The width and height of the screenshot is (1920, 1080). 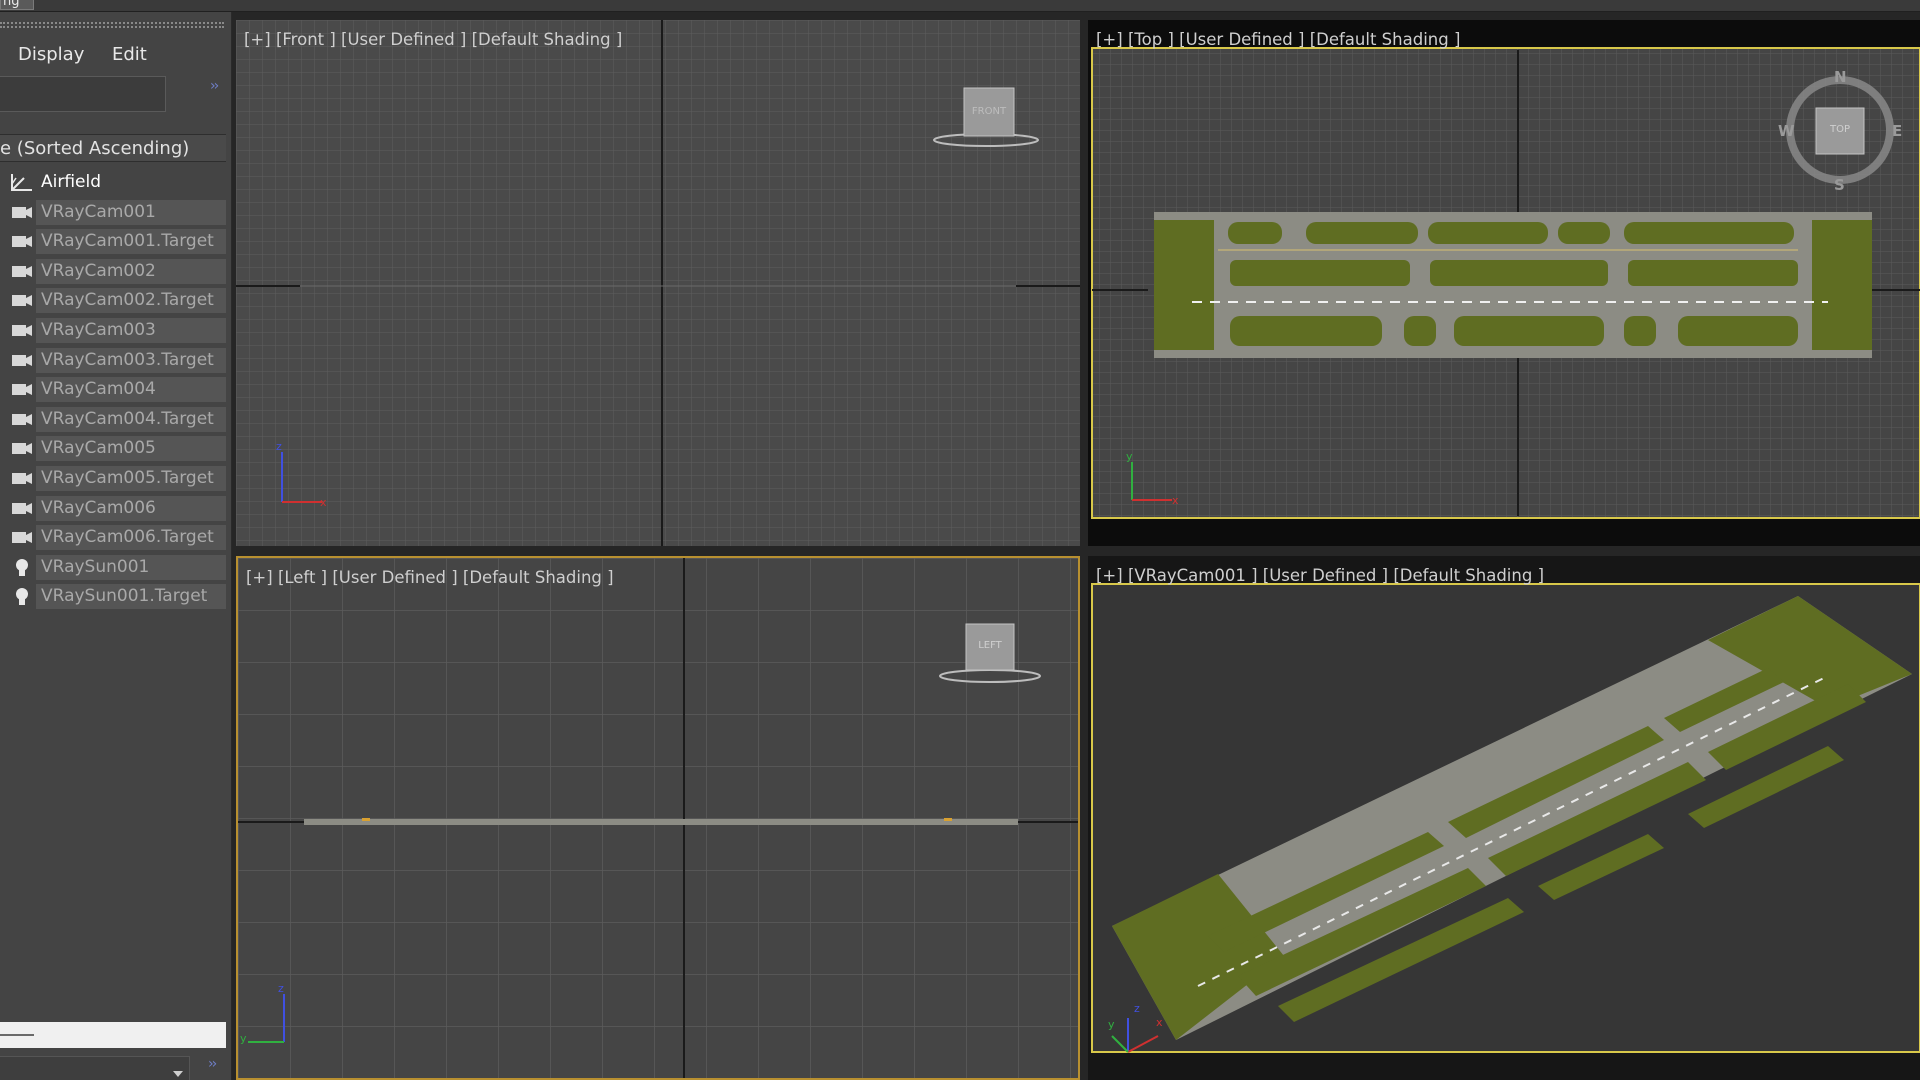 What do you see at coordinates (131, 538) in the screenshot?
I see `list-item-label: VRayCam006.Target` at bounding box center [131, 538].